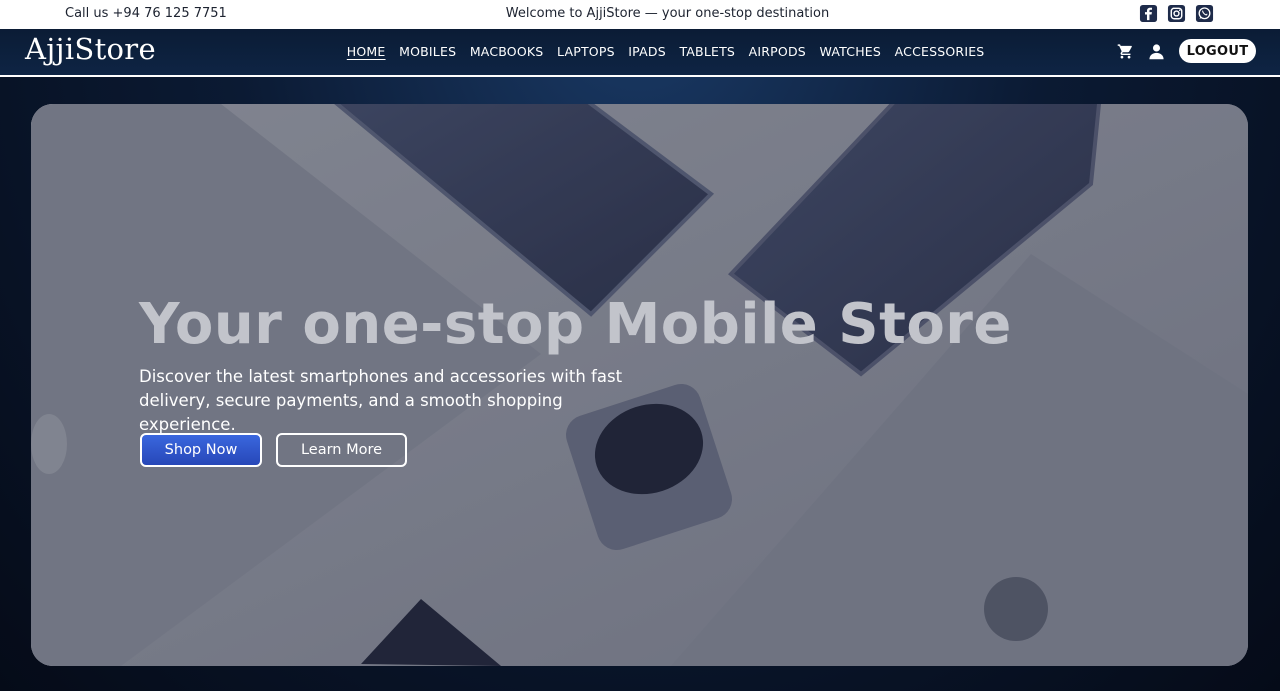 The width and height of the screenshot is (1280, 691). What do you see at coordinates (850, 51) in the screenshot?
I see `nav-item-watches: WATCHES` at bounding box center [850, 51].